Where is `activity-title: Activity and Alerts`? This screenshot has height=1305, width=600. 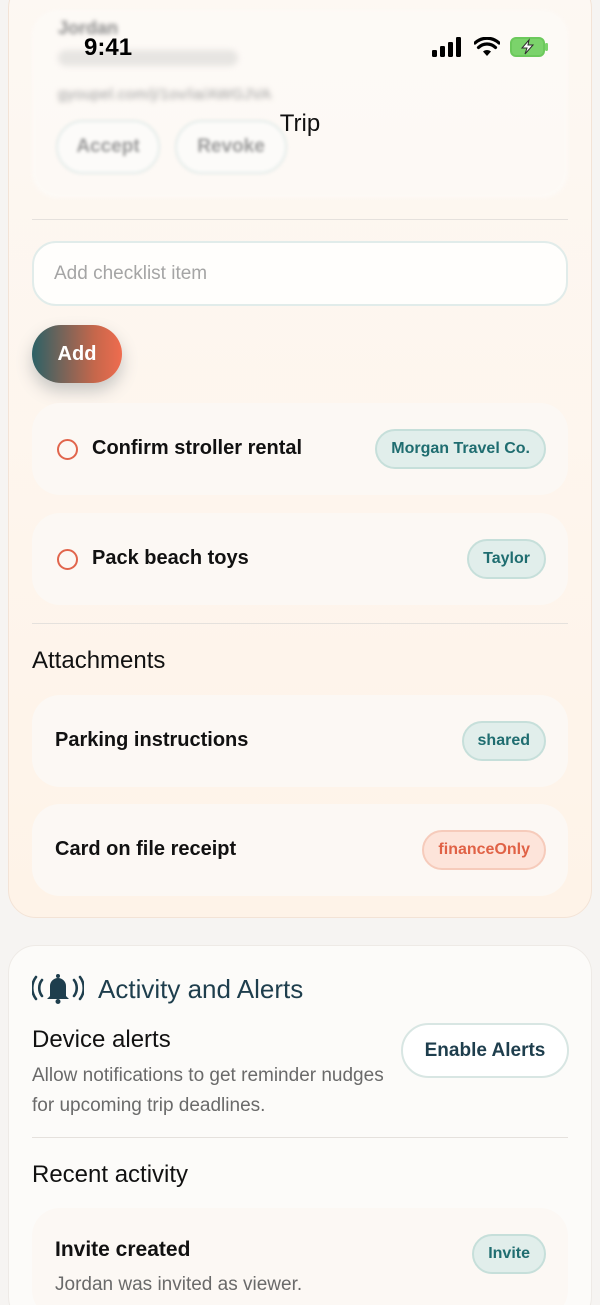 activity-title: Activity and Alerts is located at coordinates (201, 989).